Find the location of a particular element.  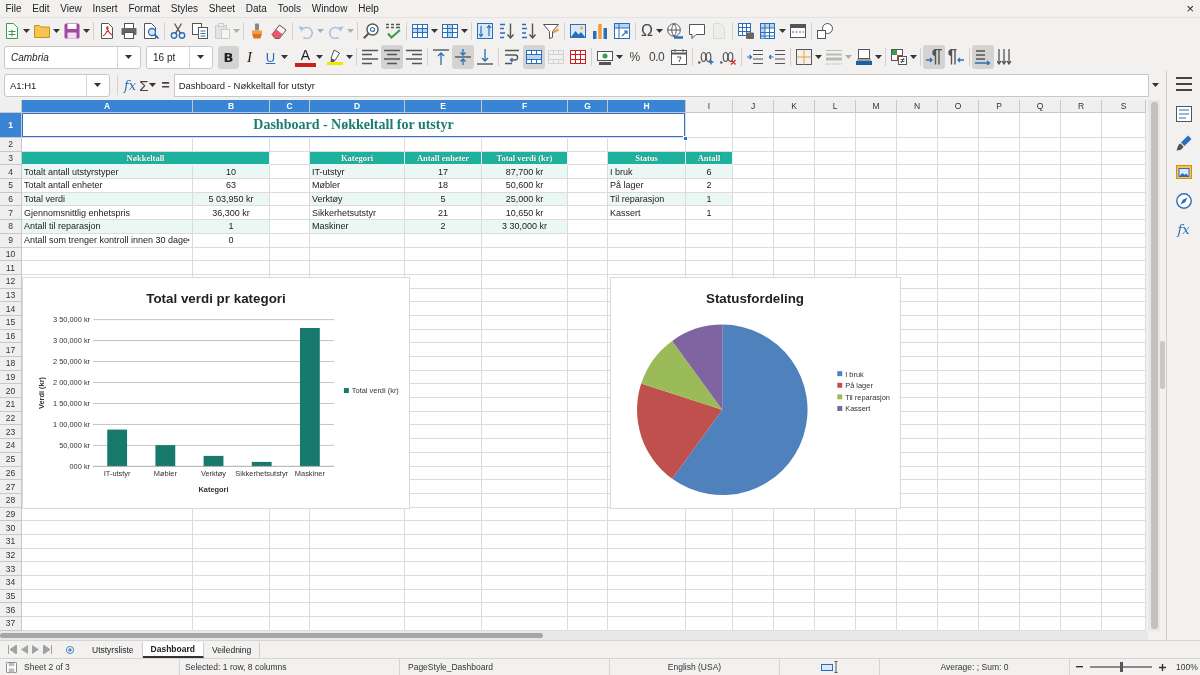

column-header: H is located at coordinates (647, 106).